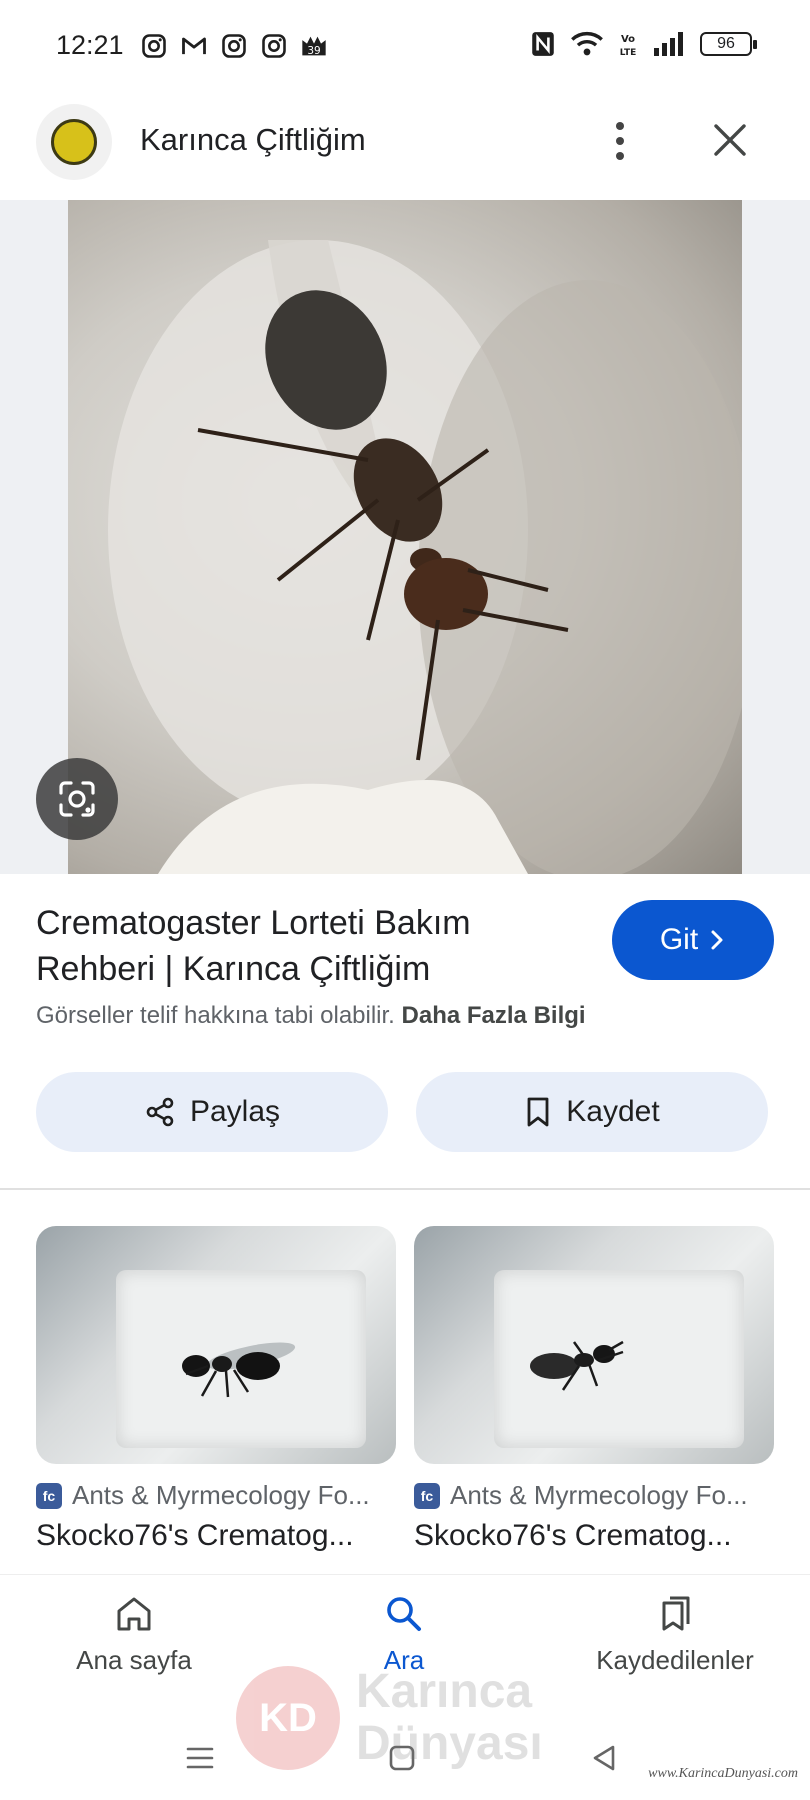  Describe the element at coordinates (675, 1634) in the screenshot. I see `nav-saved: Kaydedilenler` at that location.